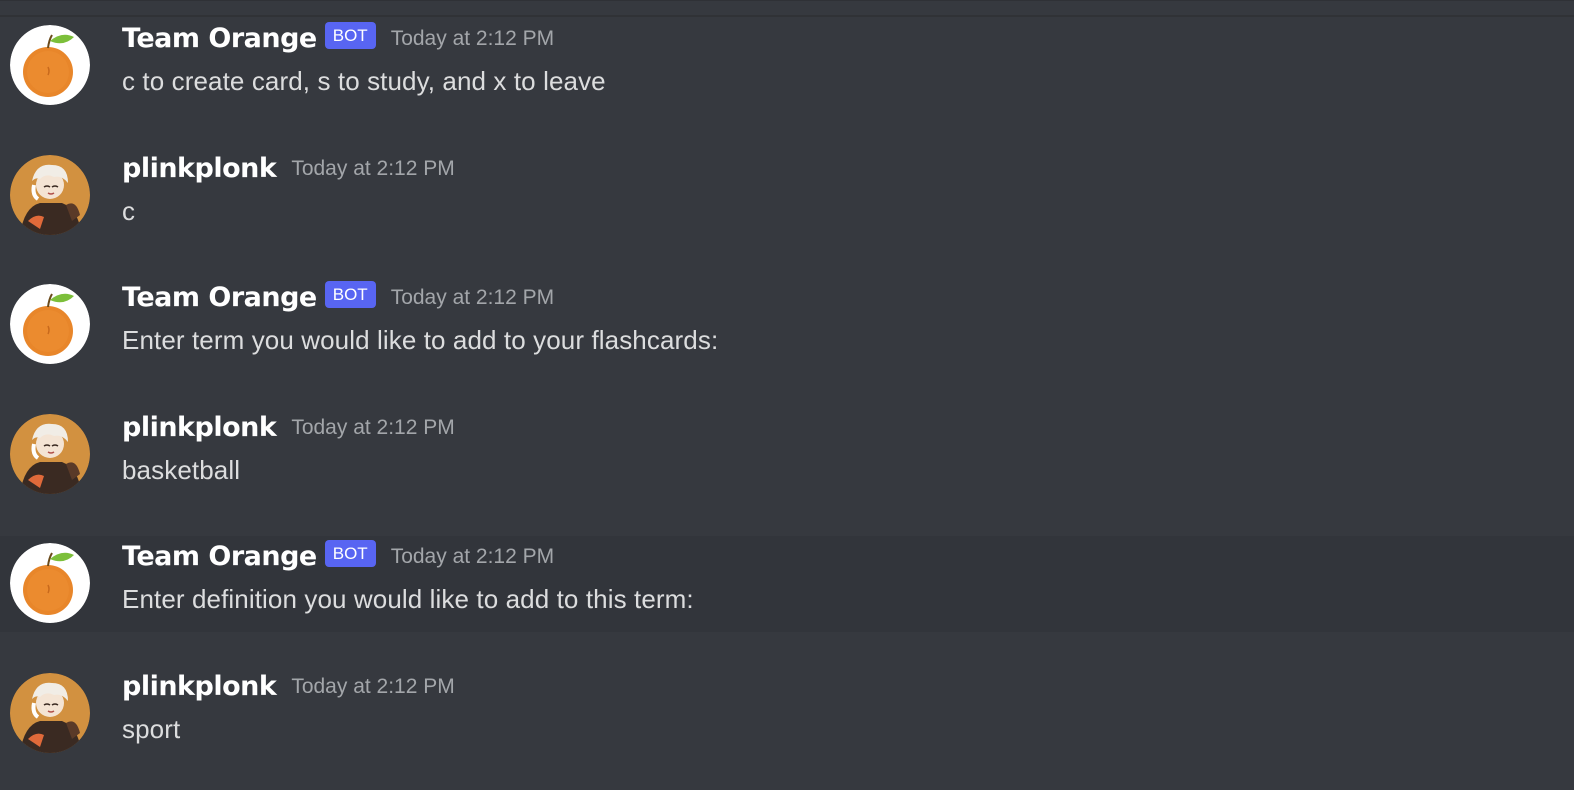 Image resolution: width=1574 pixels, height=790 pixels. I want to click on message-content: c, so click(129, 211).